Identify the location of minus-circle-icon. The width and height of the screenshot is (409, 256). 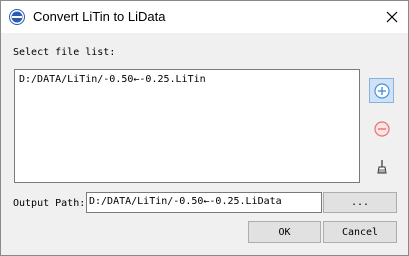
(381, 128).